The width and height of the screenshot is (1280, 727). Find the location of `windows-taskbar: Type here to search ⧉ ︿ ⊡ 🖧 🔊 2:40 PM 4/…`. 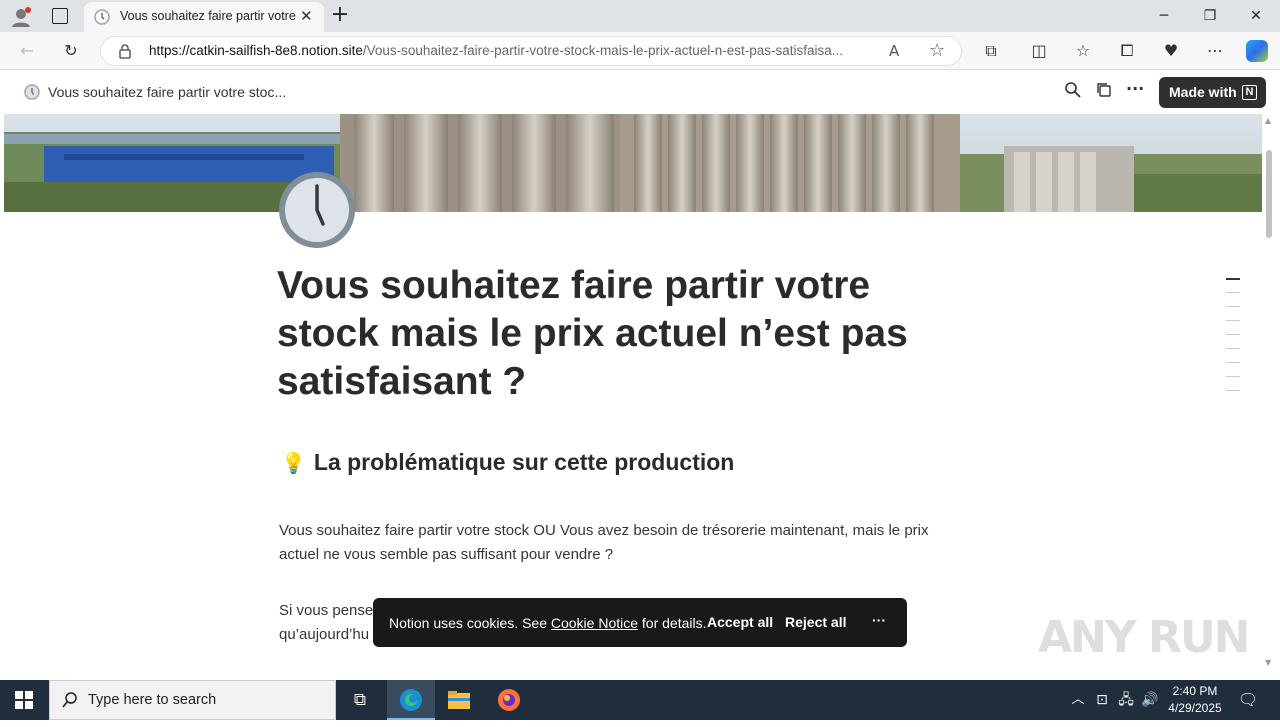

windows-taskbar: Type here to search ⧉ ︿ ⊡ 🖧 🔊 2:40 PM 4/… is located at coordinates (640, 700).